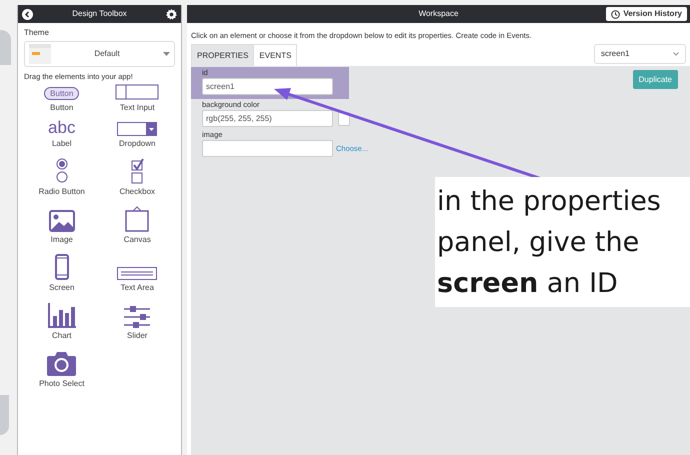  Describe the element at coordinates (61, 288) in the screenshot. I see `element-label: Screen` at that location.